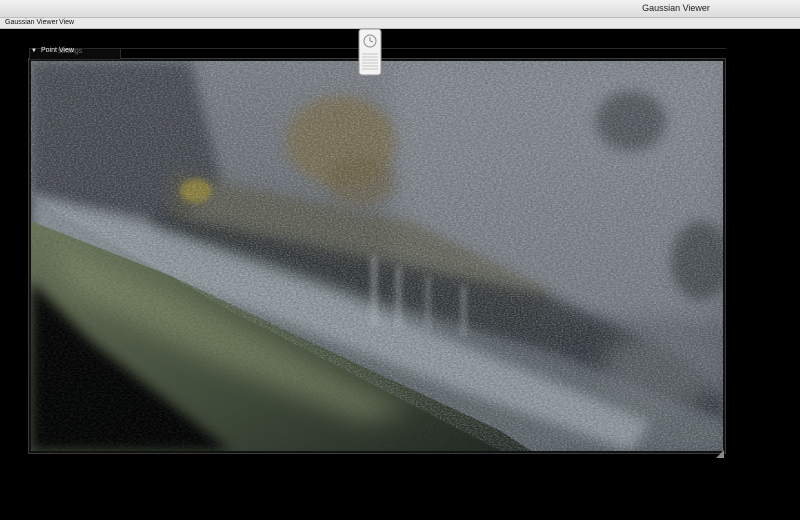 This screenshot has width=800, height=520. I want to click on panel-title-label: Point View, so click(57, 50).